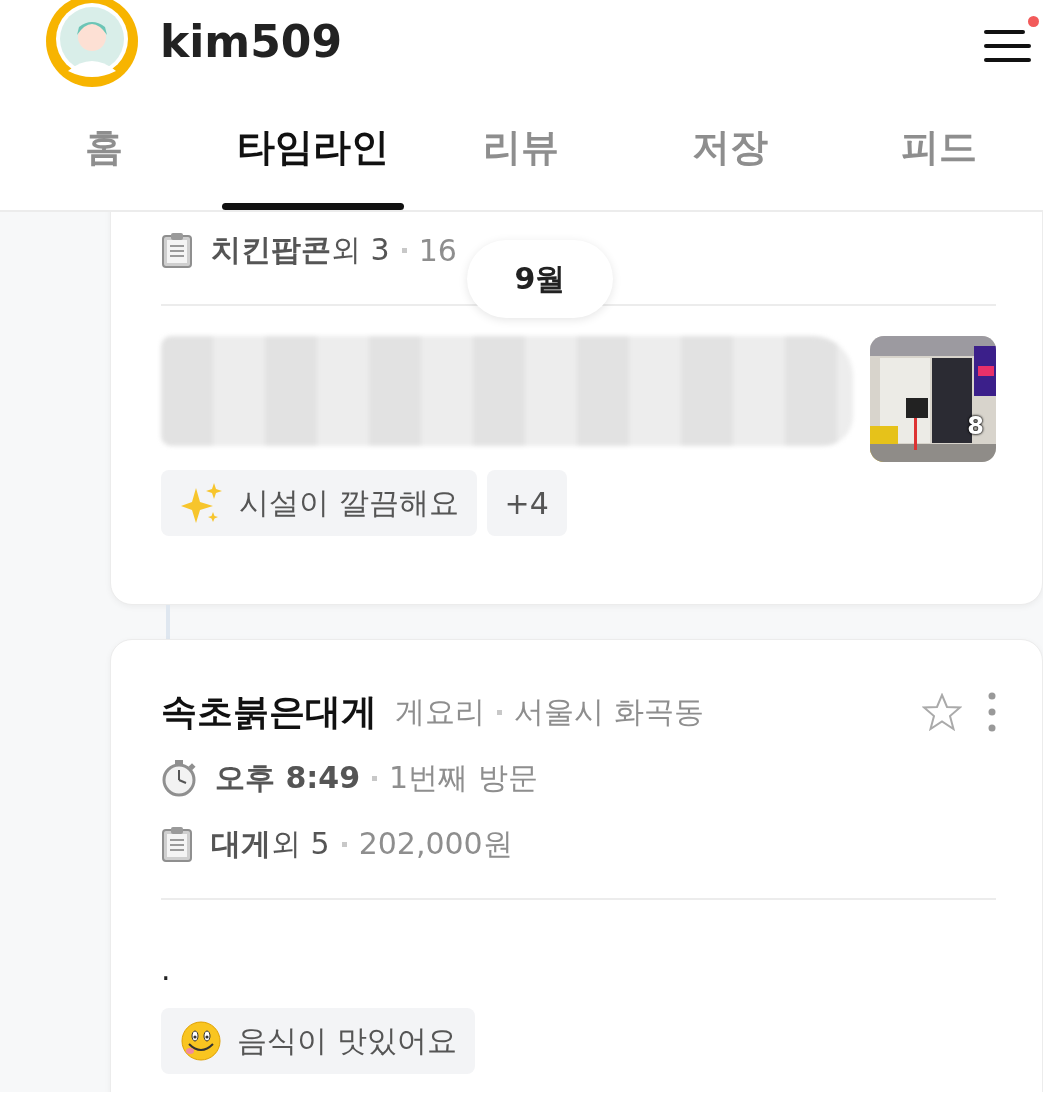  Describe the element at coordinates (319, 503) in the screenshot. I see `review-tag: 시설이 깔끔해요` at that location.